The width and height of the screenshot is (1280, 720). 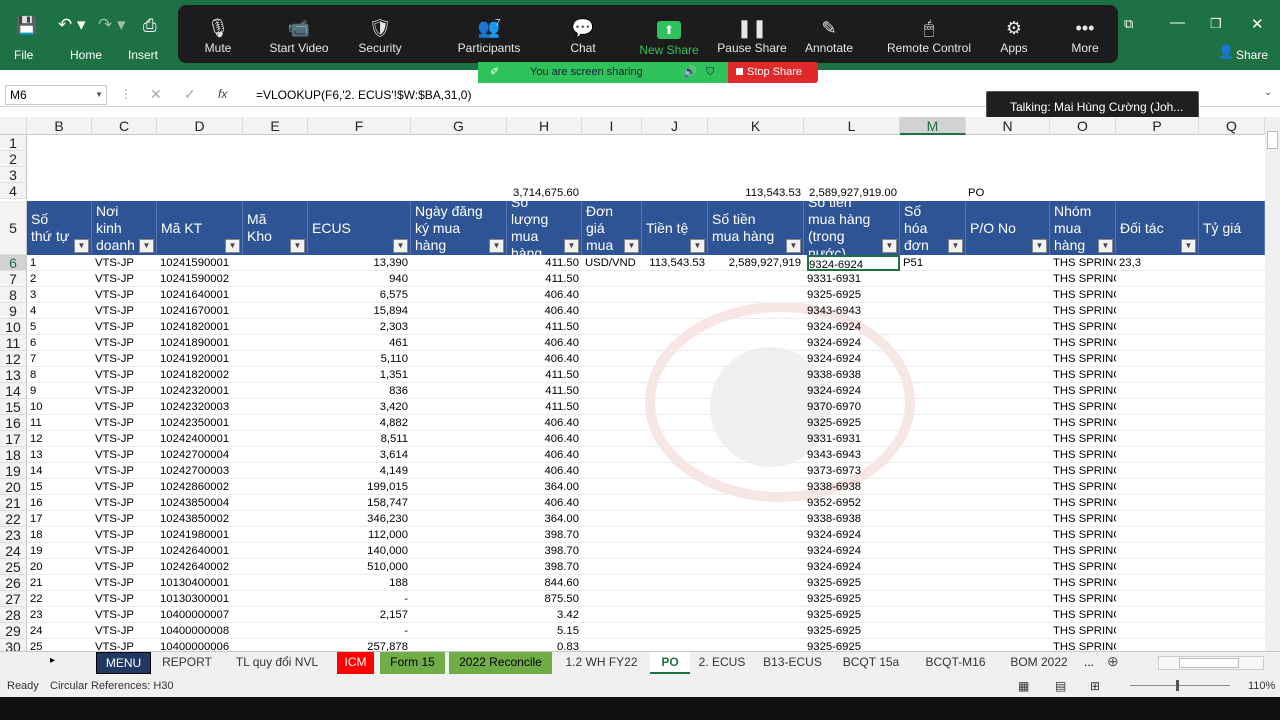 I want to click on row-header: 27, so click(x=13, y=599).